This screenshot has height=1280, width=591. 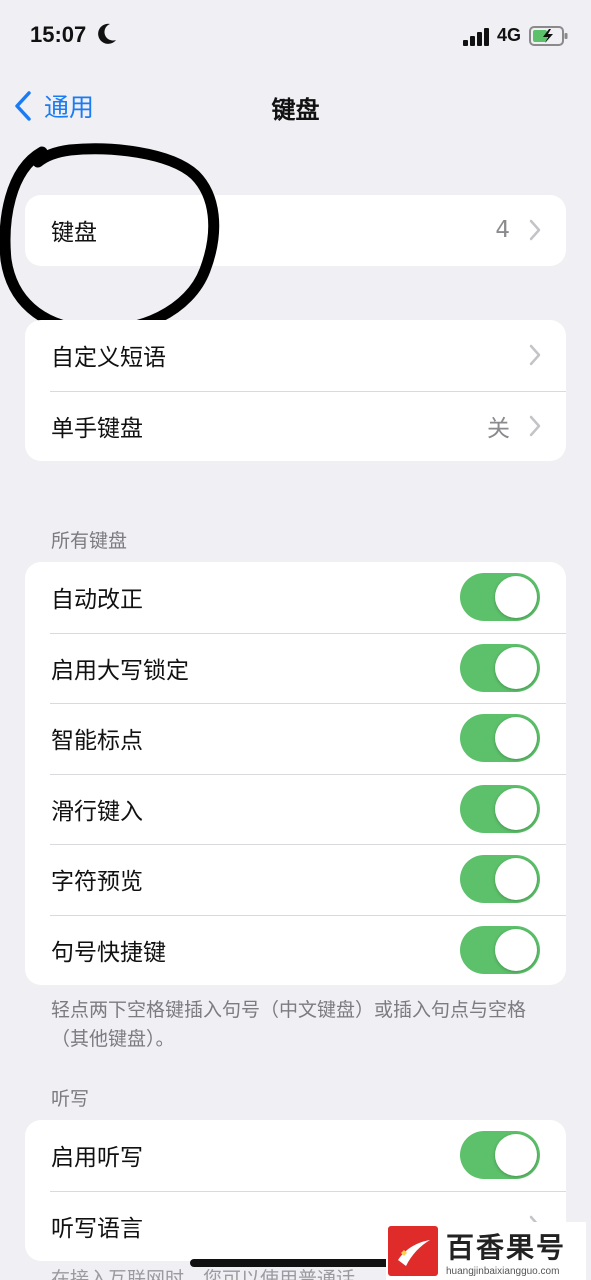 I want to click on watermark-url: huangjinbaixiangguo.com, so click(x=503, y=1271).